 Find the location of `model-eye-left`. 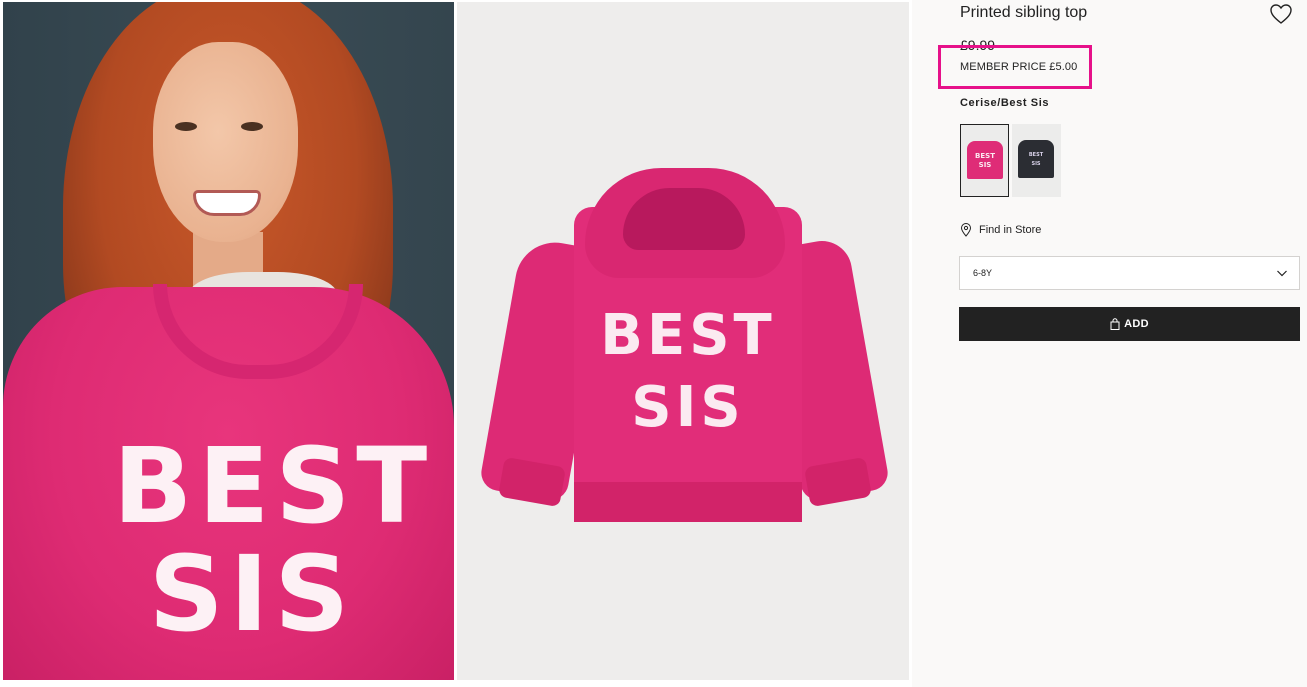

model-eye-left is located at coordinates (186, 126).